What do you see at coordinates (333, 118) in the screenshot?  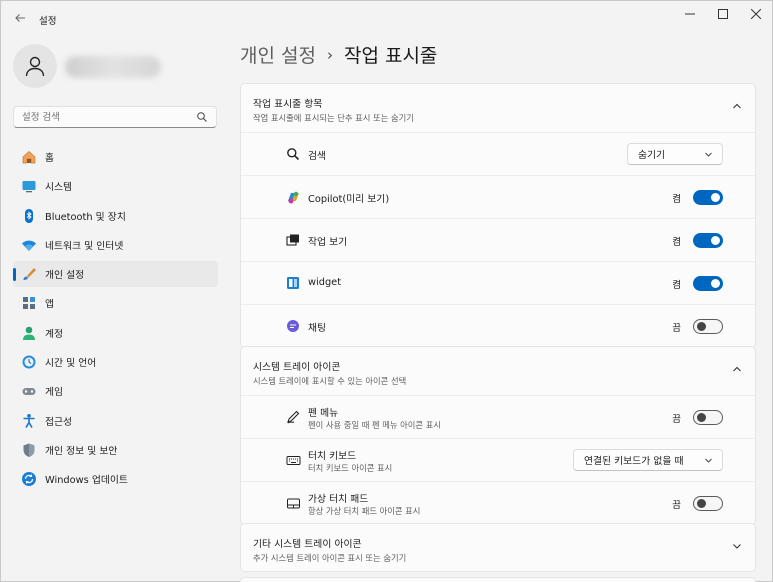 I see `section-subtitle: 작업 표시줄에 표시되는 단추 표시 또는 숨기기` at bounding box center [333, 118].